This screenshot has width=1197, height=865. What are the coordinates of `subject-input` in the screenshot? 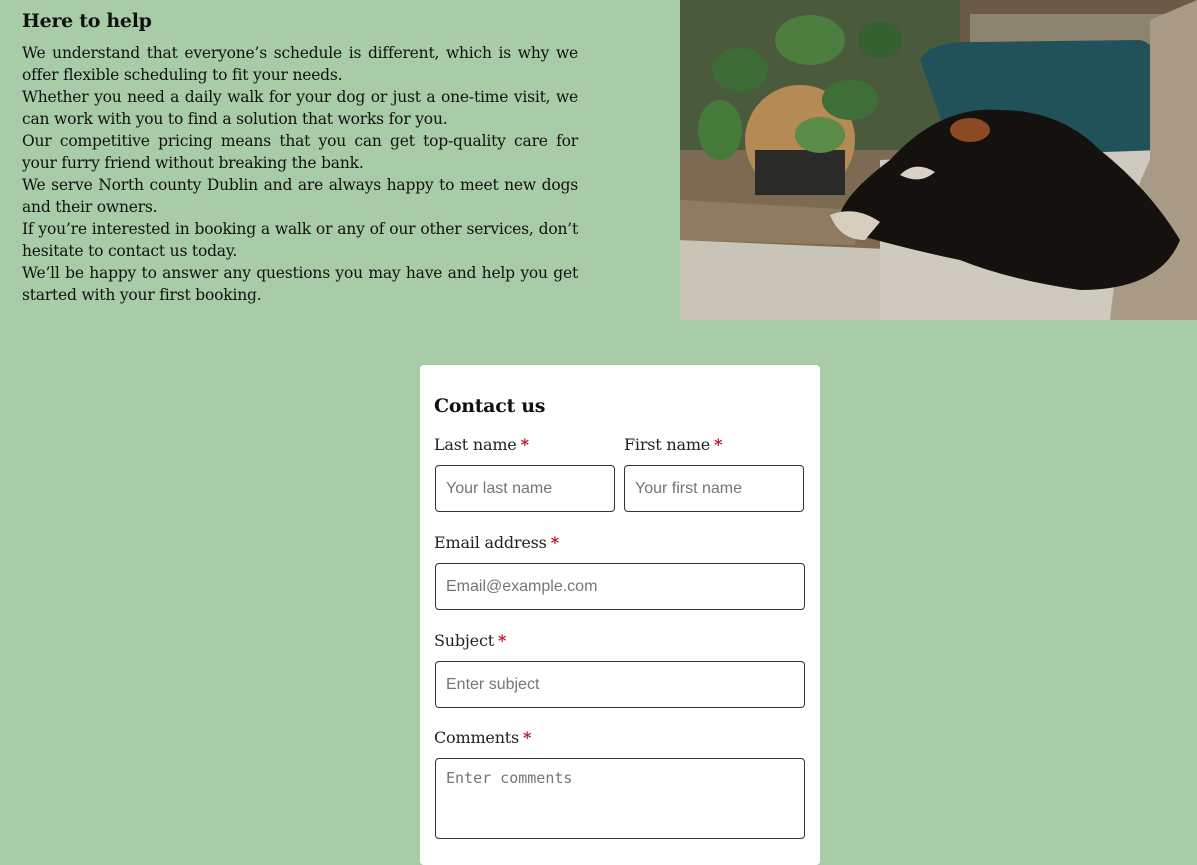 It's located at (620, 684).